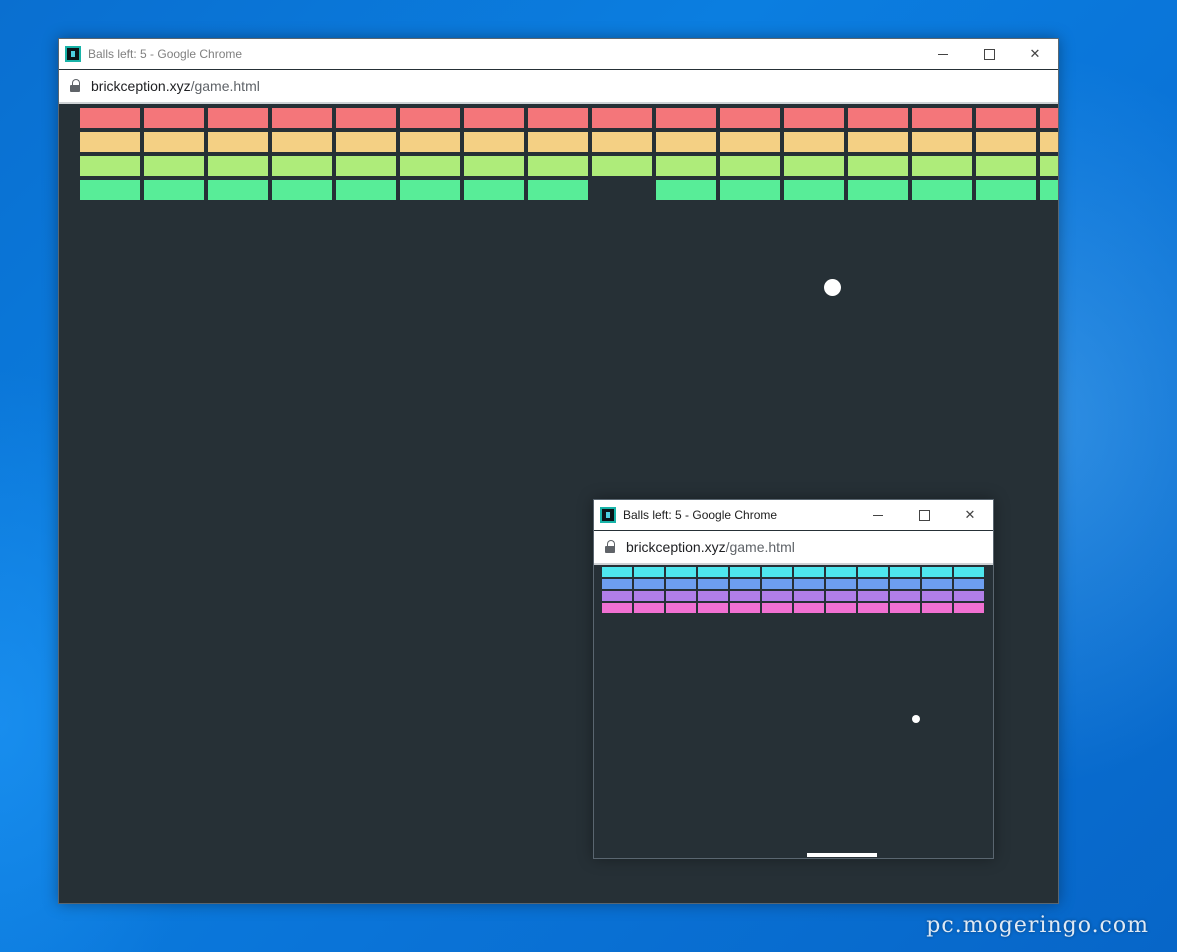 The width and height of the screenshot is (1177, 952). Describe the element at coordinates (141, 86) in the screenshot. I see `url-domain: brickception.xyz` at that location.